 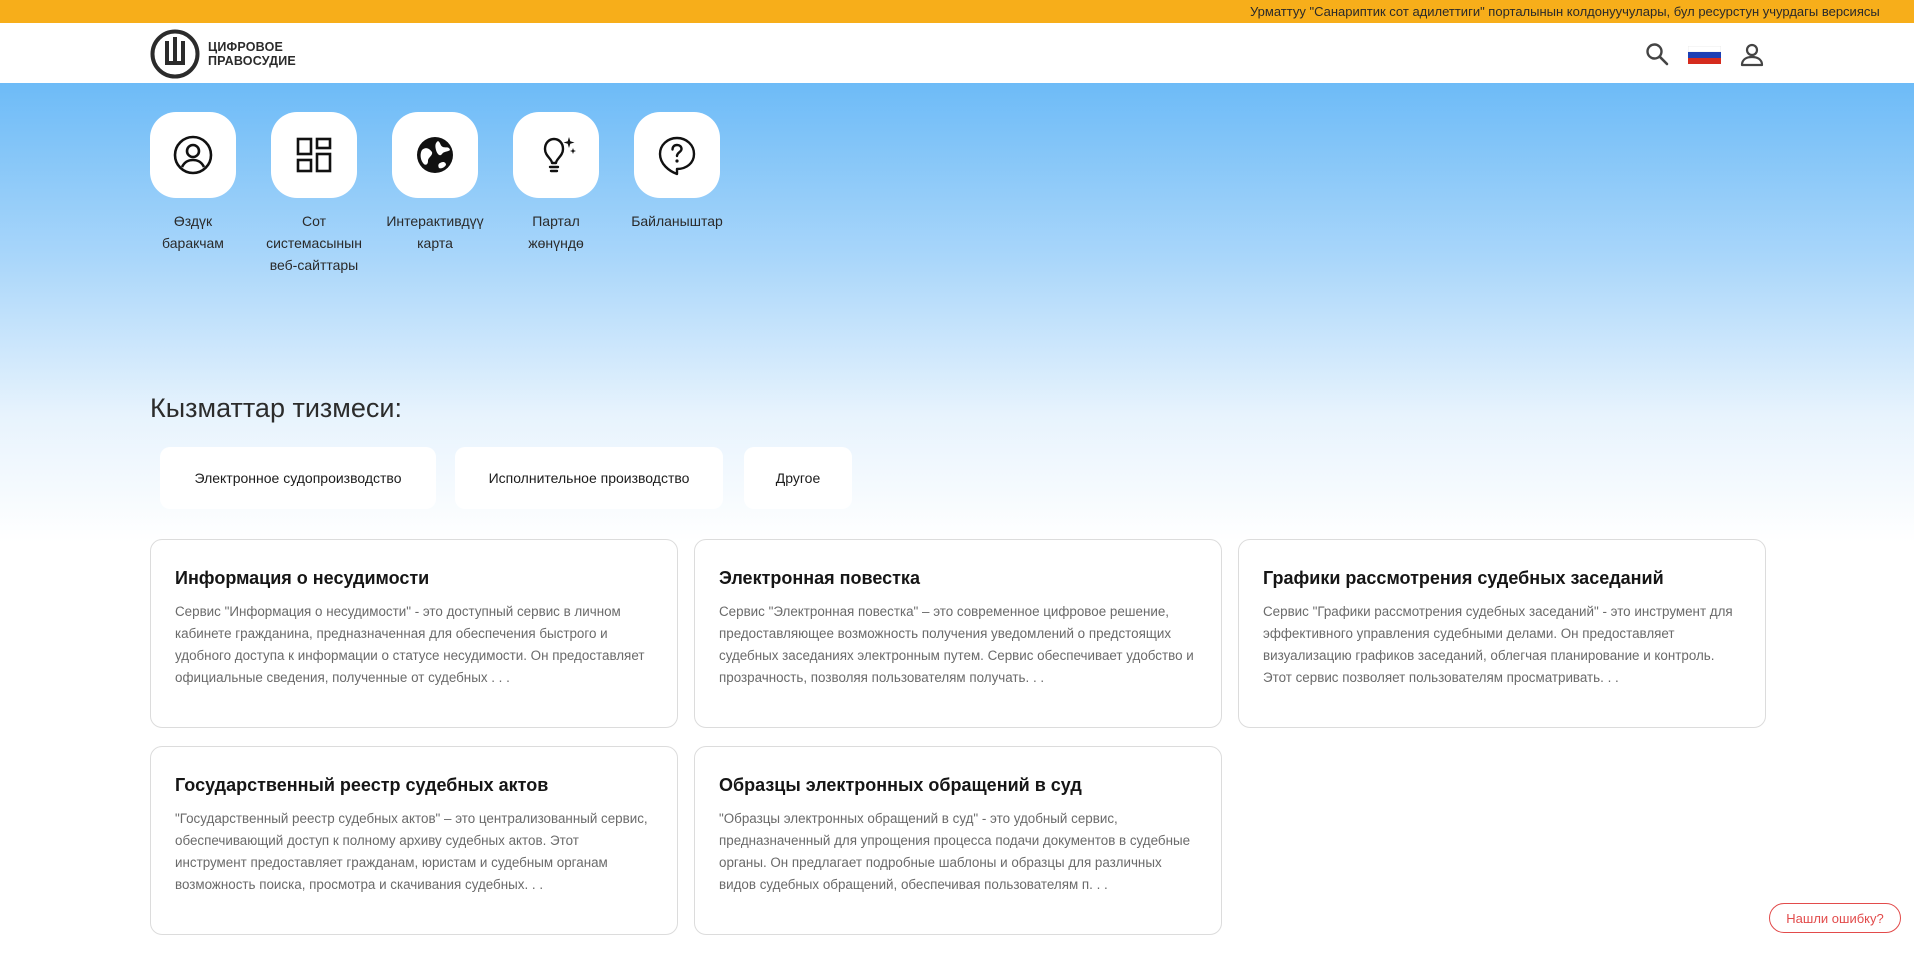 I want to click on lightbulb-icon, so click(x=559, y=155).